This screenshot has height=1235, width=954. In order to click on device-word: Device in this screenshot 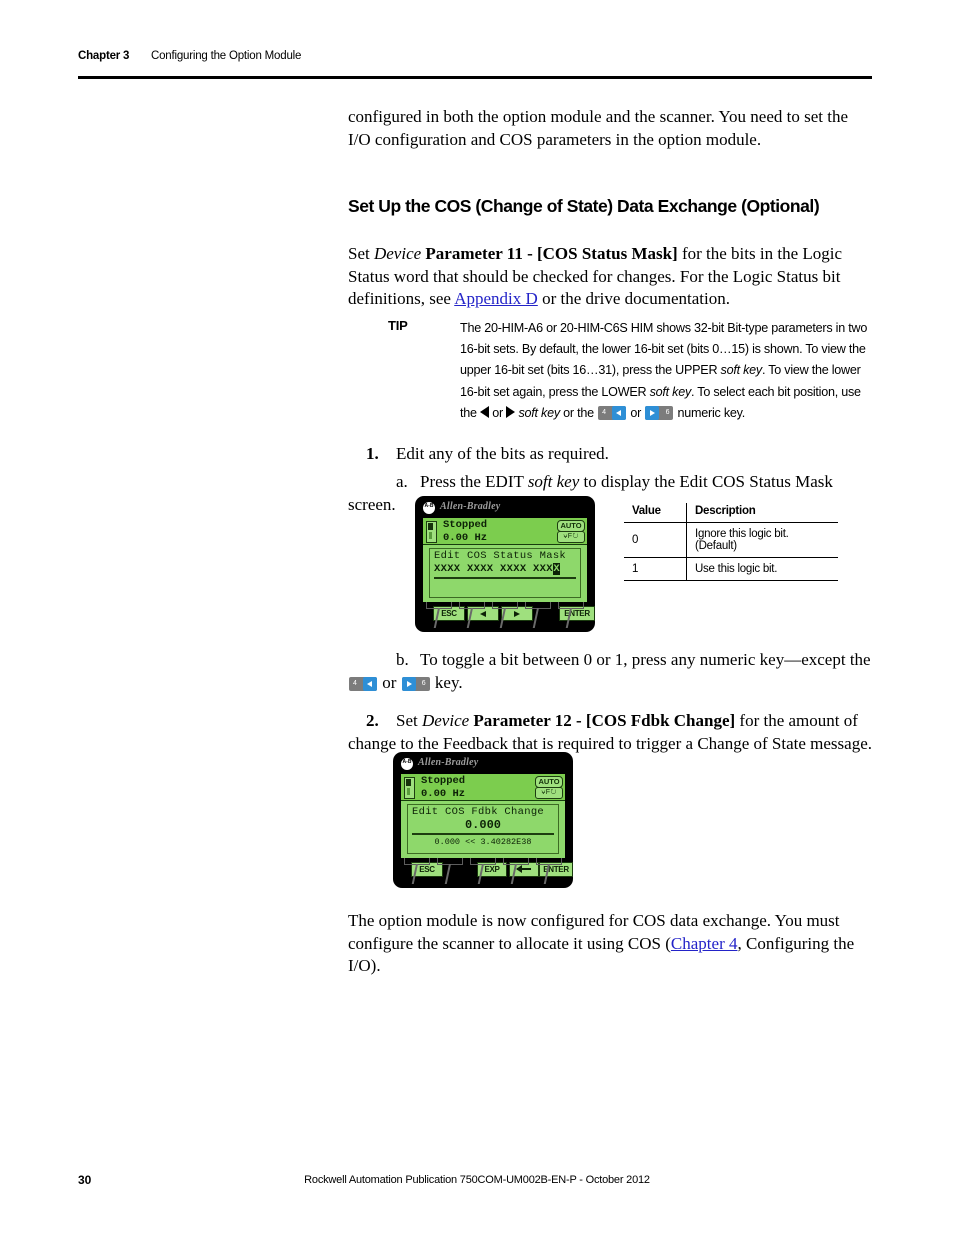, I will do `click(397, 253)`.